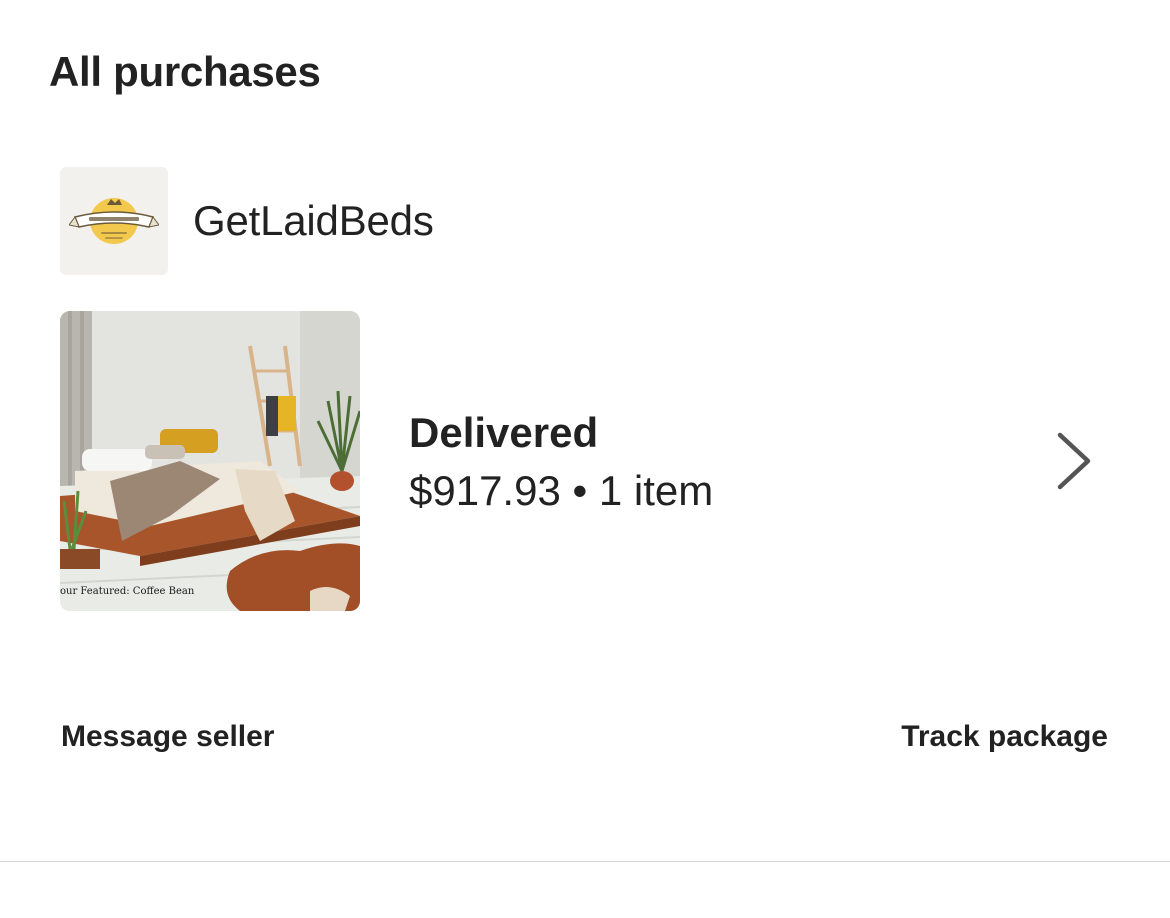 The height and width of the screenshot is (918, 1170). Describe the element at coordinates (1075, 461) in the screenshot. I see `chevron-right-icon` at that location.